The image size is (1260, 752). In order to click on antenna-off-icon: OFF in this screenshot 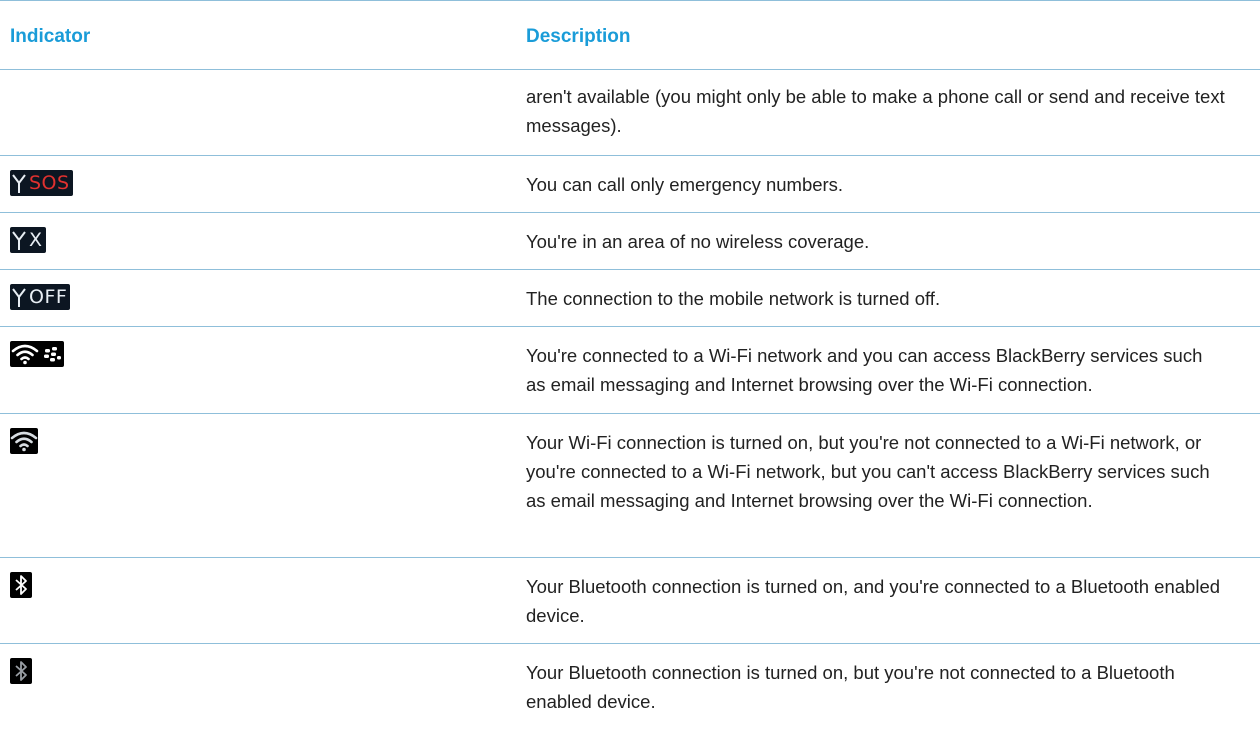, I will do `click(40, 297)`.